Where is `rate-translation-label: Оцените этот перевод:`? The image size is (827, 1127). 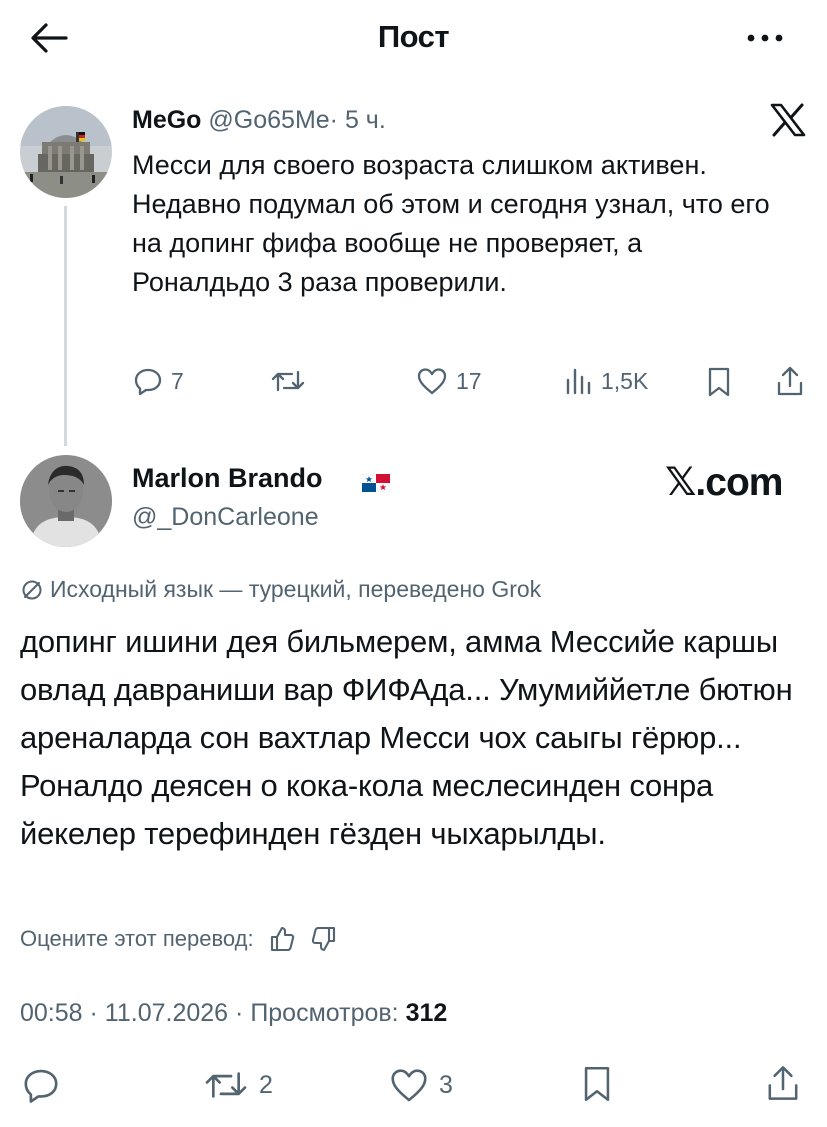
rate-translation-label: Оцените этот перевод: is located at coordinates (137, 938).